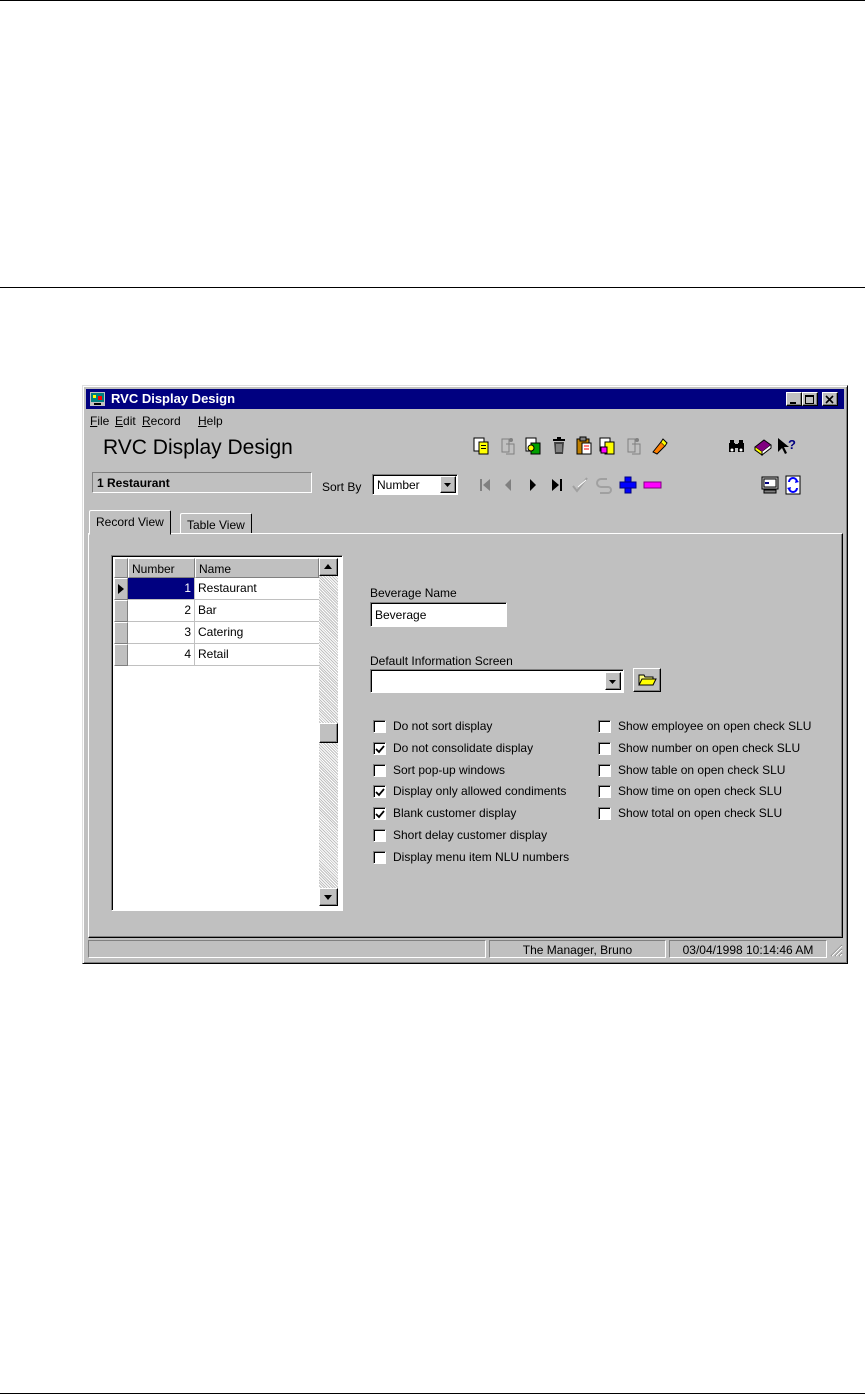 This screenshot has height=1396, width=865. What do you see at coordinates (257, 655) in the screenshot?
I see `cell-name: Retail` at bounding box center [257, 655].